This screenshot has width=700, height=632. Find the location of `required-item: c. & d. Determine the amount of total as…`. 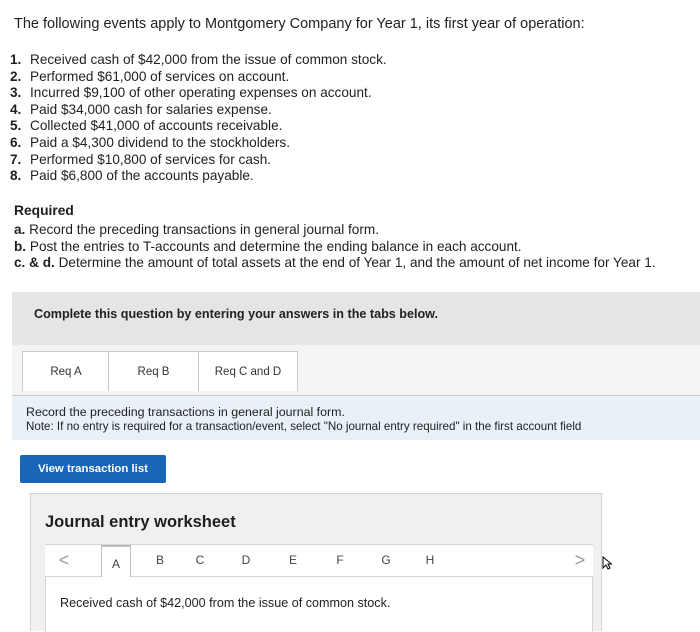

required-item: c. & d. Determine the amount of total as… is located at coordinates (335, 263).